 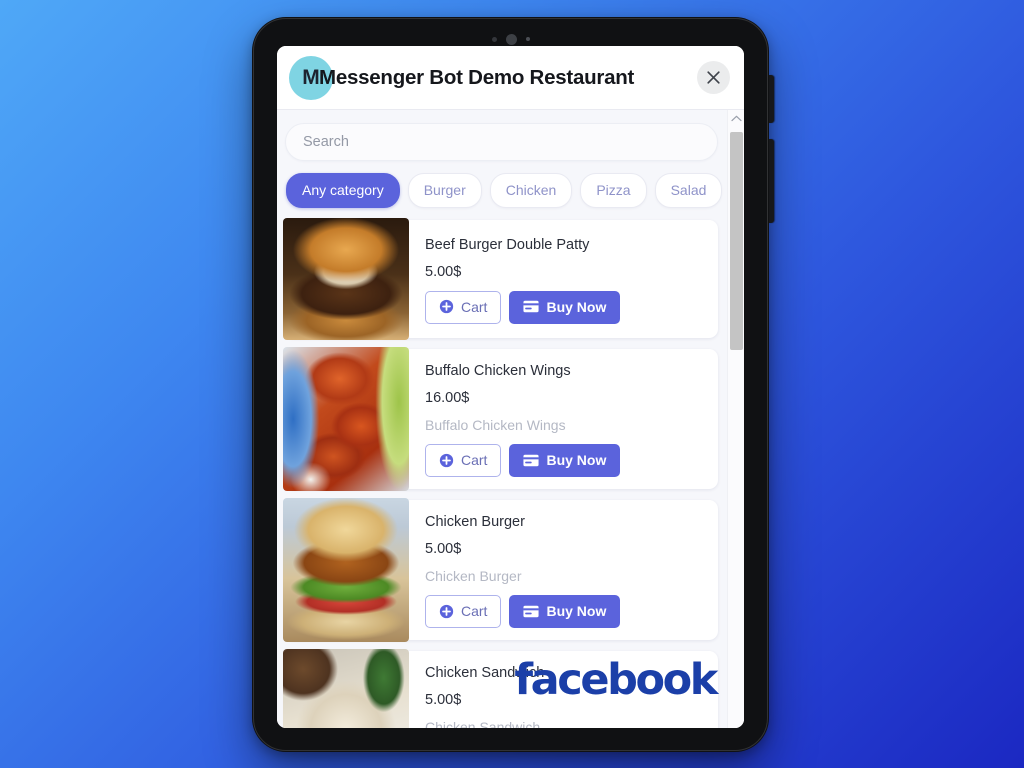 What do you see at coordinates (563, 570) in the screenshot?
I see `product-info: Chicken Burger 5.00$ Chicken Burger Cart` at bounding box center [563, 570].